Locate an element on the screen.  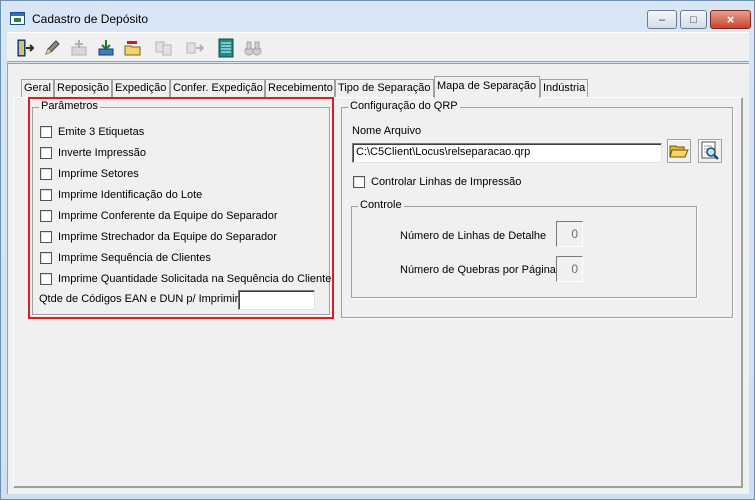
find-button is located at coordinates (252, 47).